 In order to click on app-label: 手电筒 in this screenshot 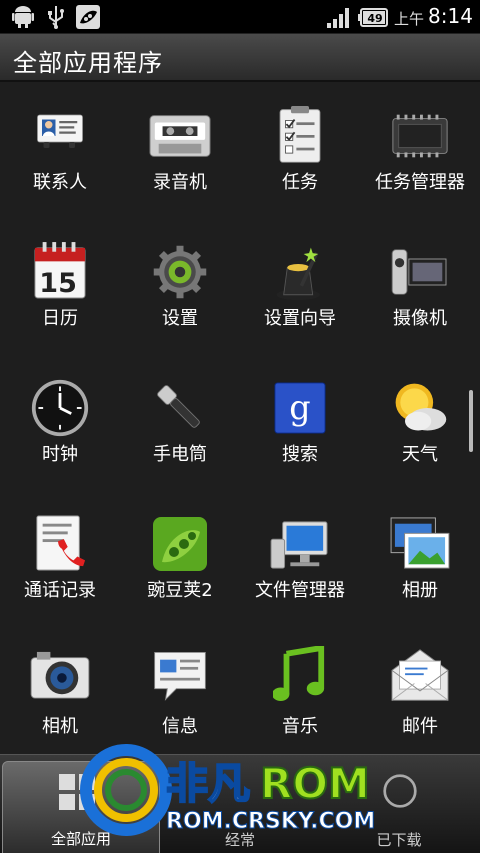, I will do `click(180, 454)`.